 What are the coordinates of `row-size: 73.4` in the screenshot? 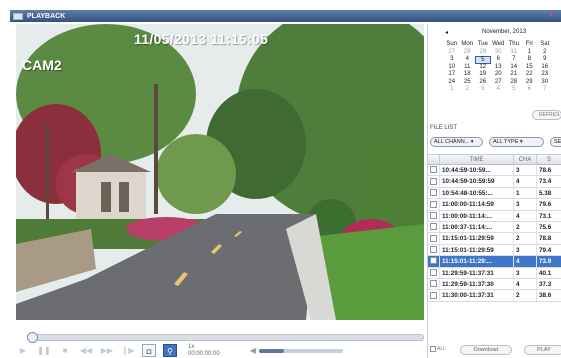 It's located at (549, 181).